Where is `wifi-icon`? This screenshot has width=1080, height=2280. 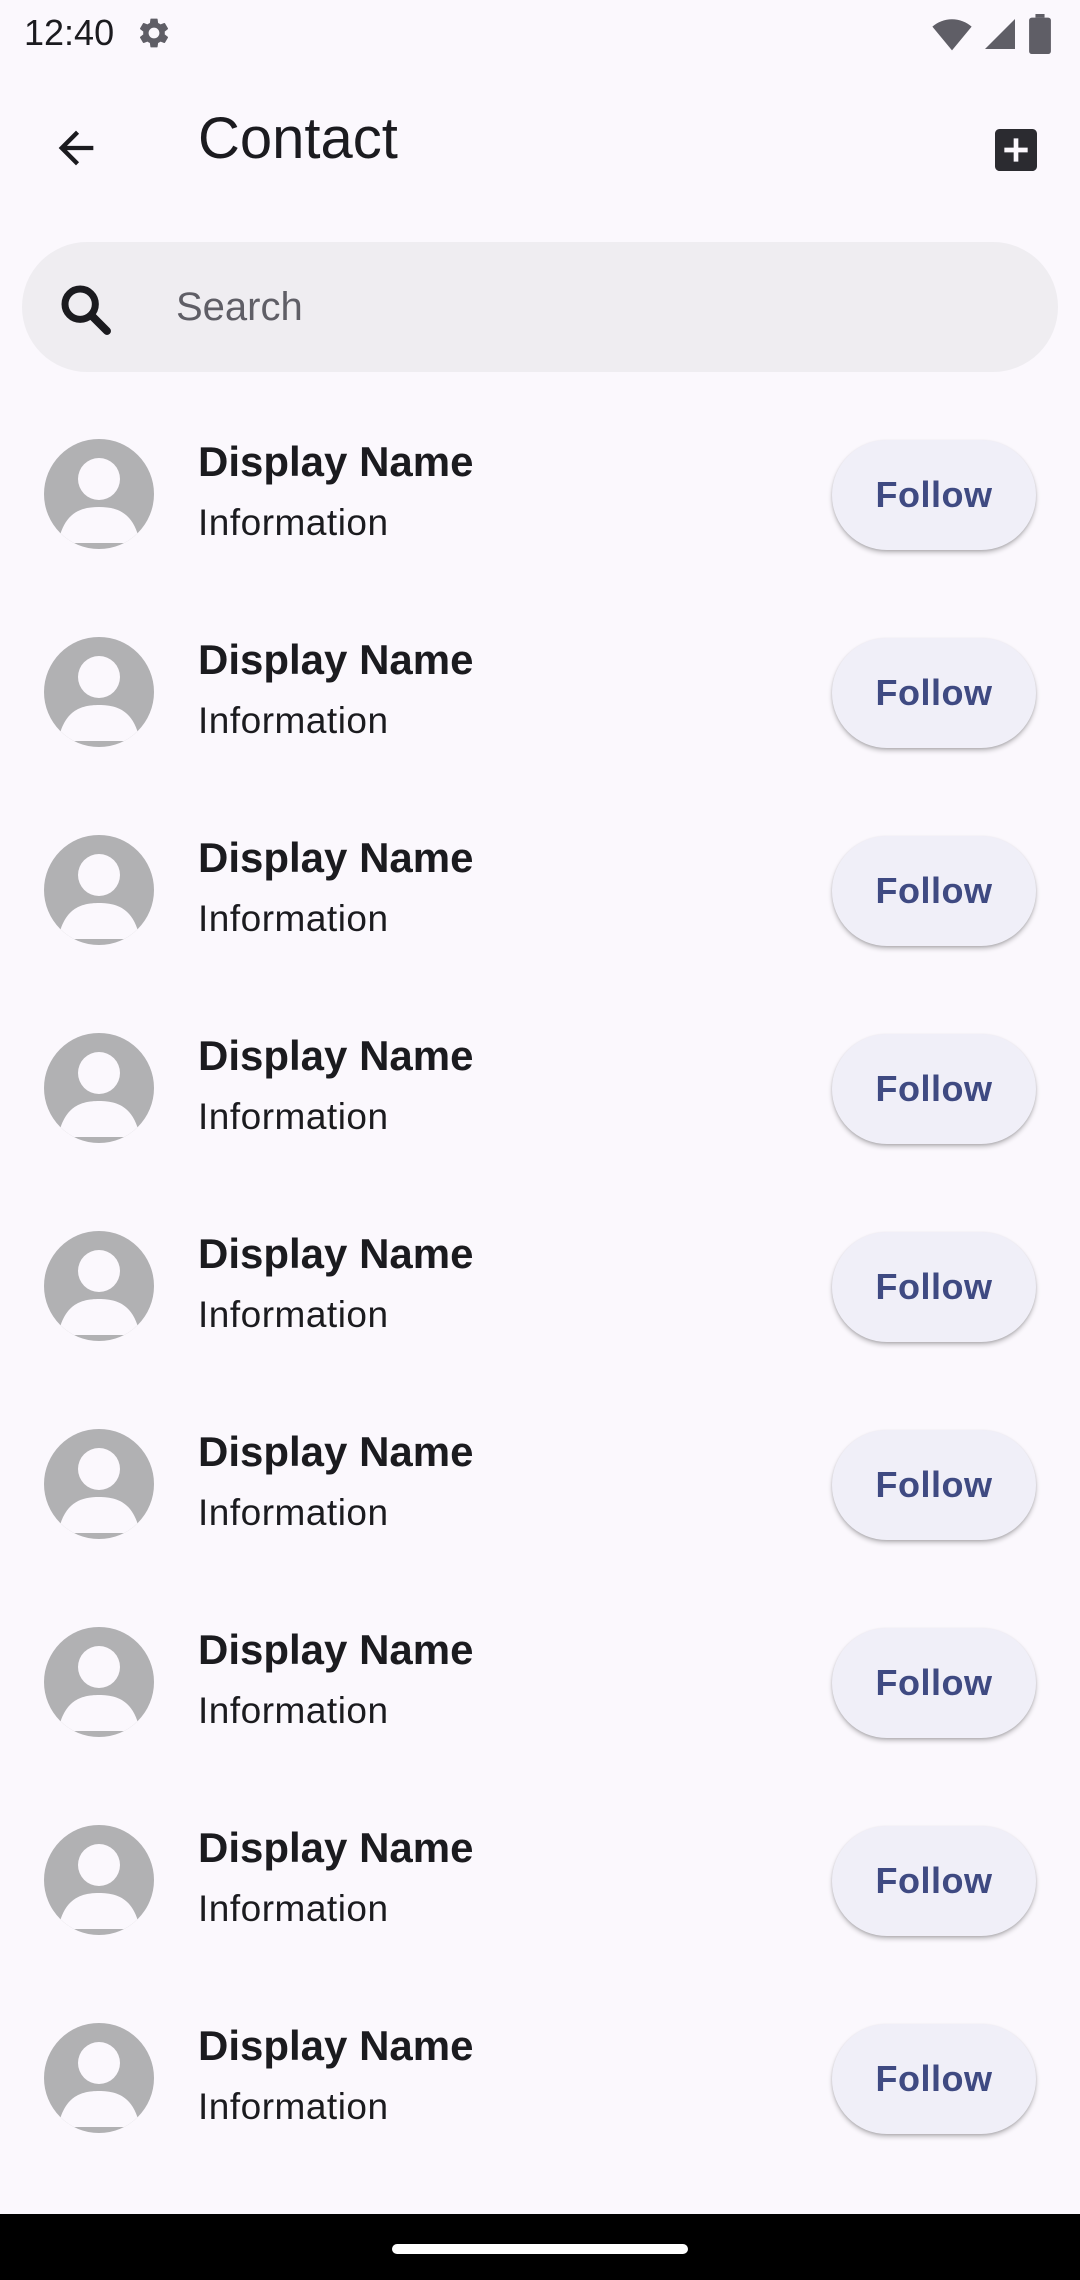
wifi-icon is located at coordinates (952, 35).